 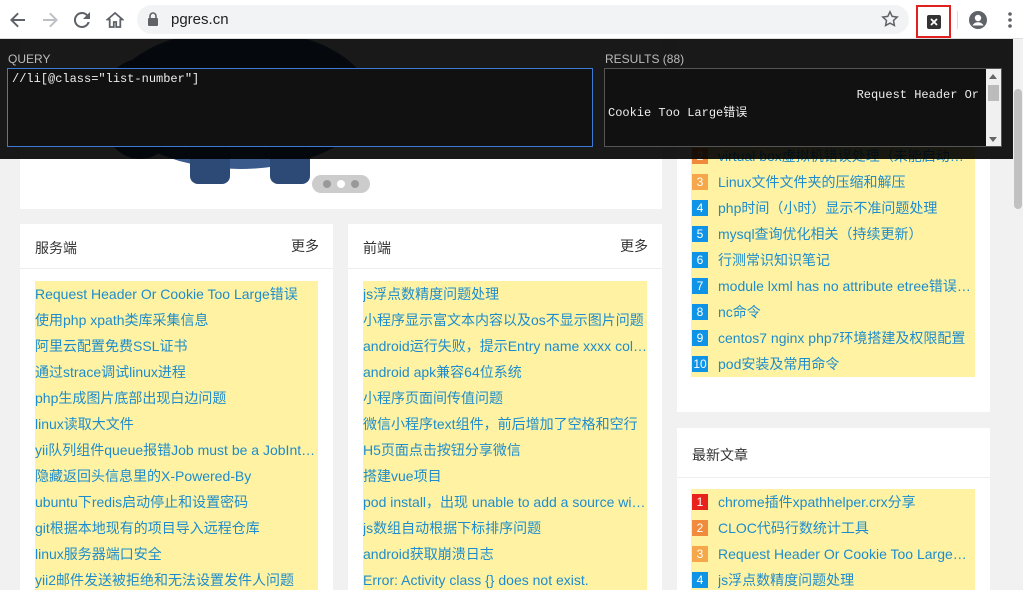 I want to click on card-title: 服务端, so click(x=56, y=248).